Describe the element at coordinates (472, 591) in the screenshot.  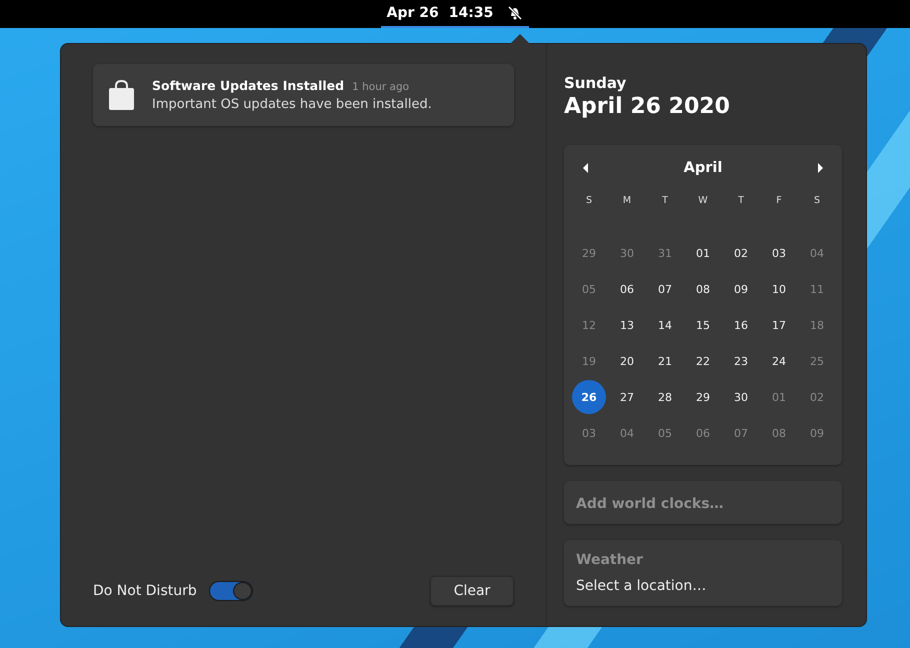
I see `clear-button: Clear` at that location.